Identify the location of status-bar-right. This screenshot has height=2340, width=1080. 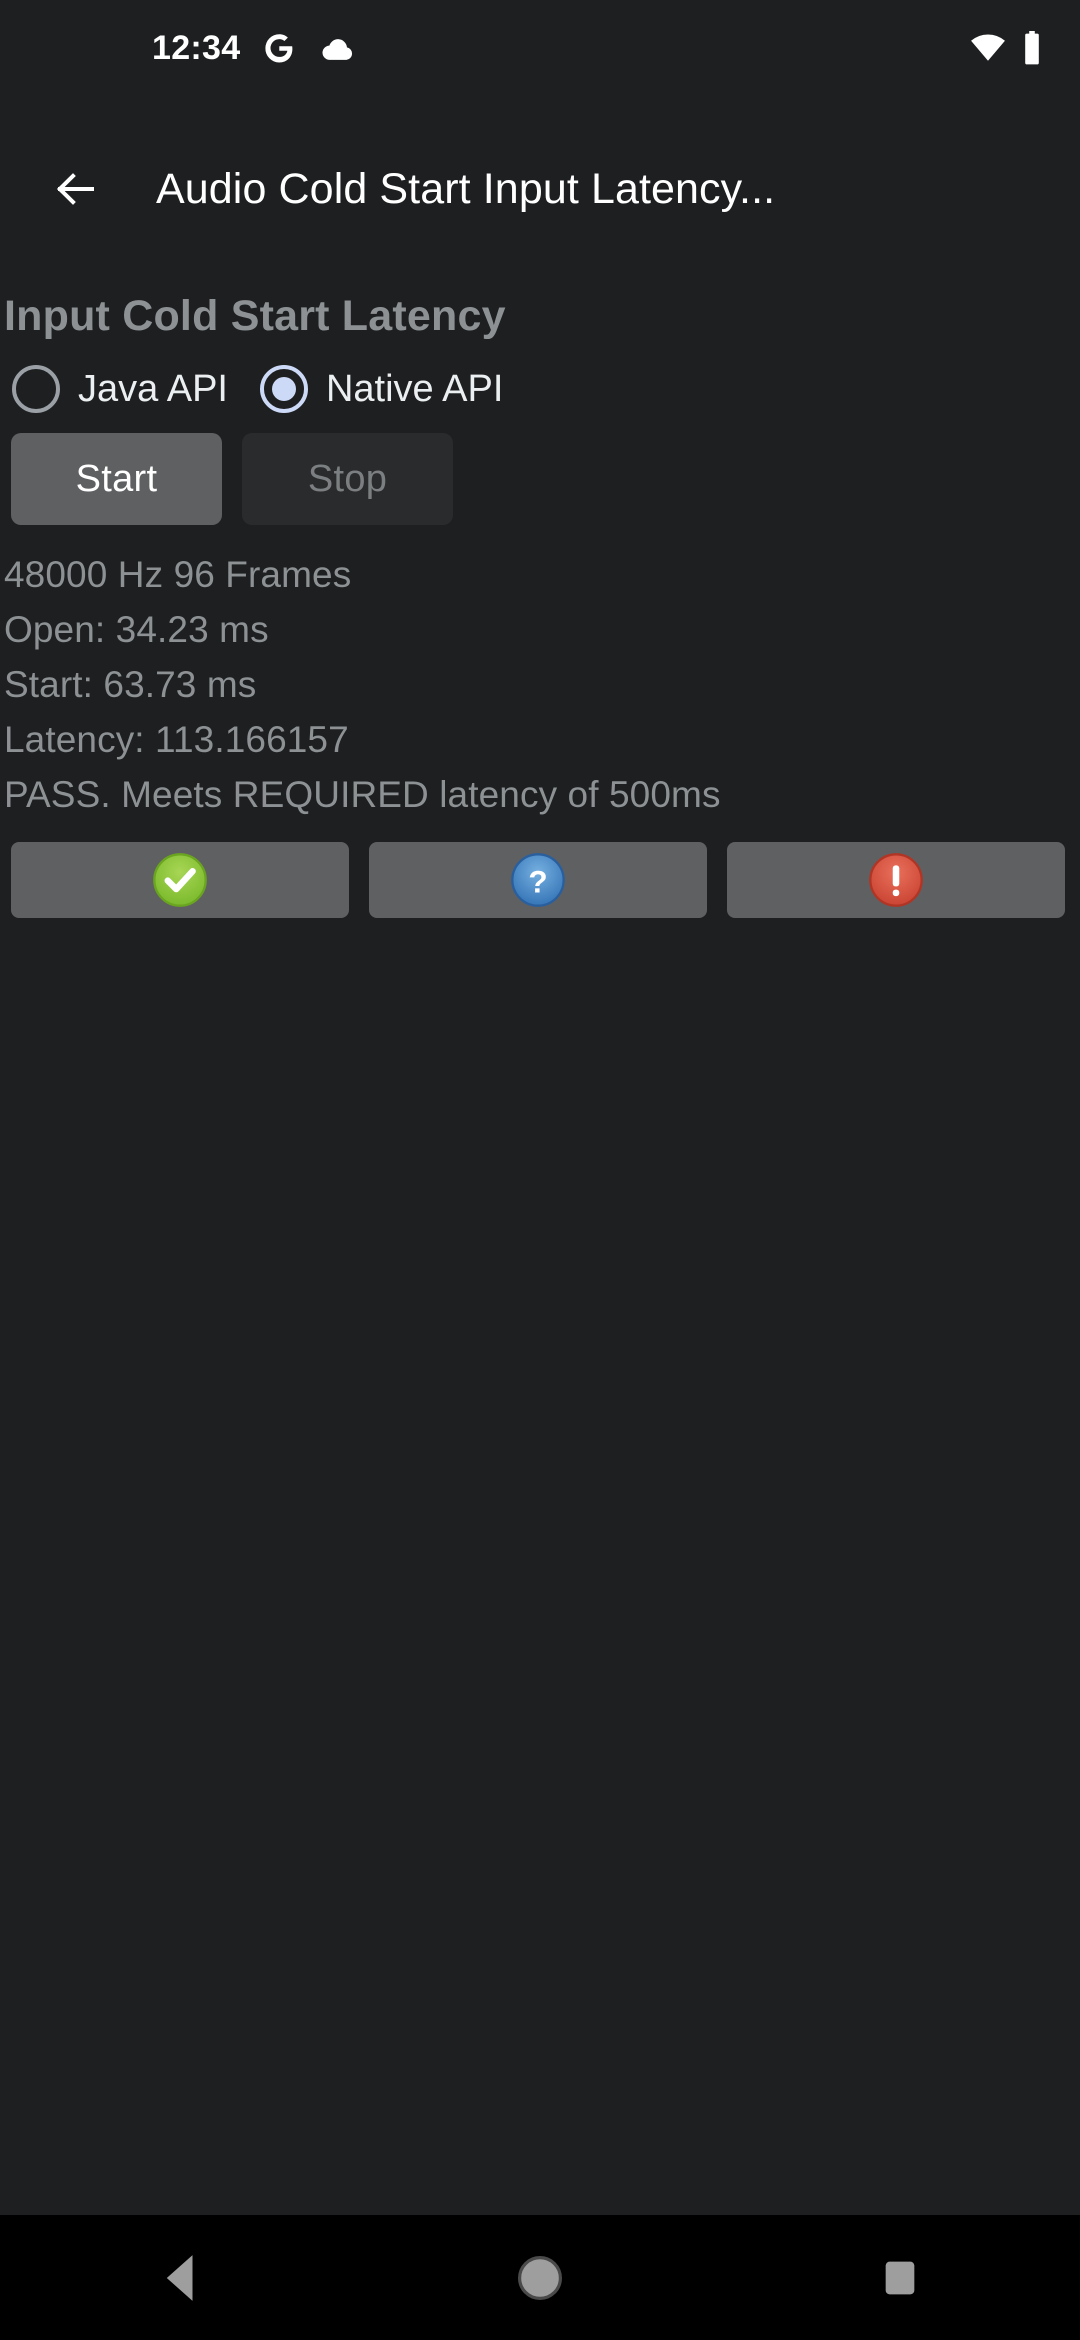
(1006, 48).